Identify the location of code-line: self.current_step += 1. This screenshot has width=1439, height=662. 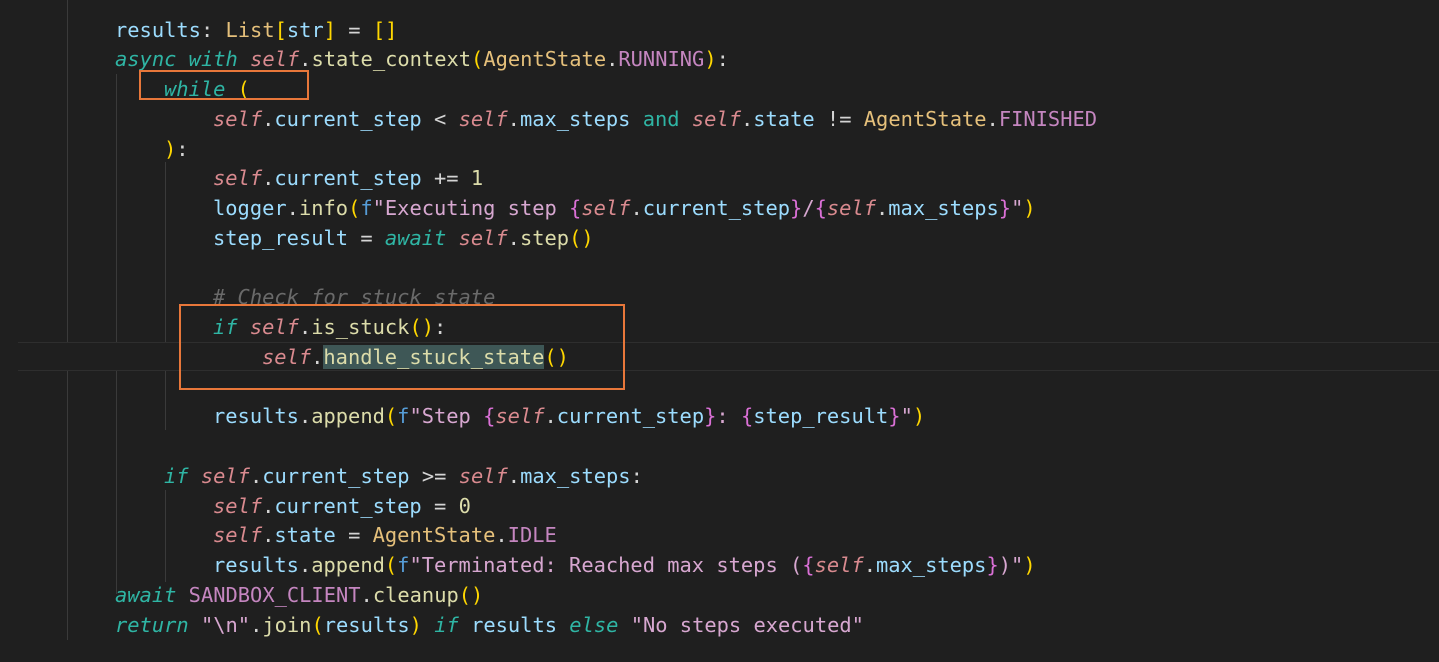
(348, 178).